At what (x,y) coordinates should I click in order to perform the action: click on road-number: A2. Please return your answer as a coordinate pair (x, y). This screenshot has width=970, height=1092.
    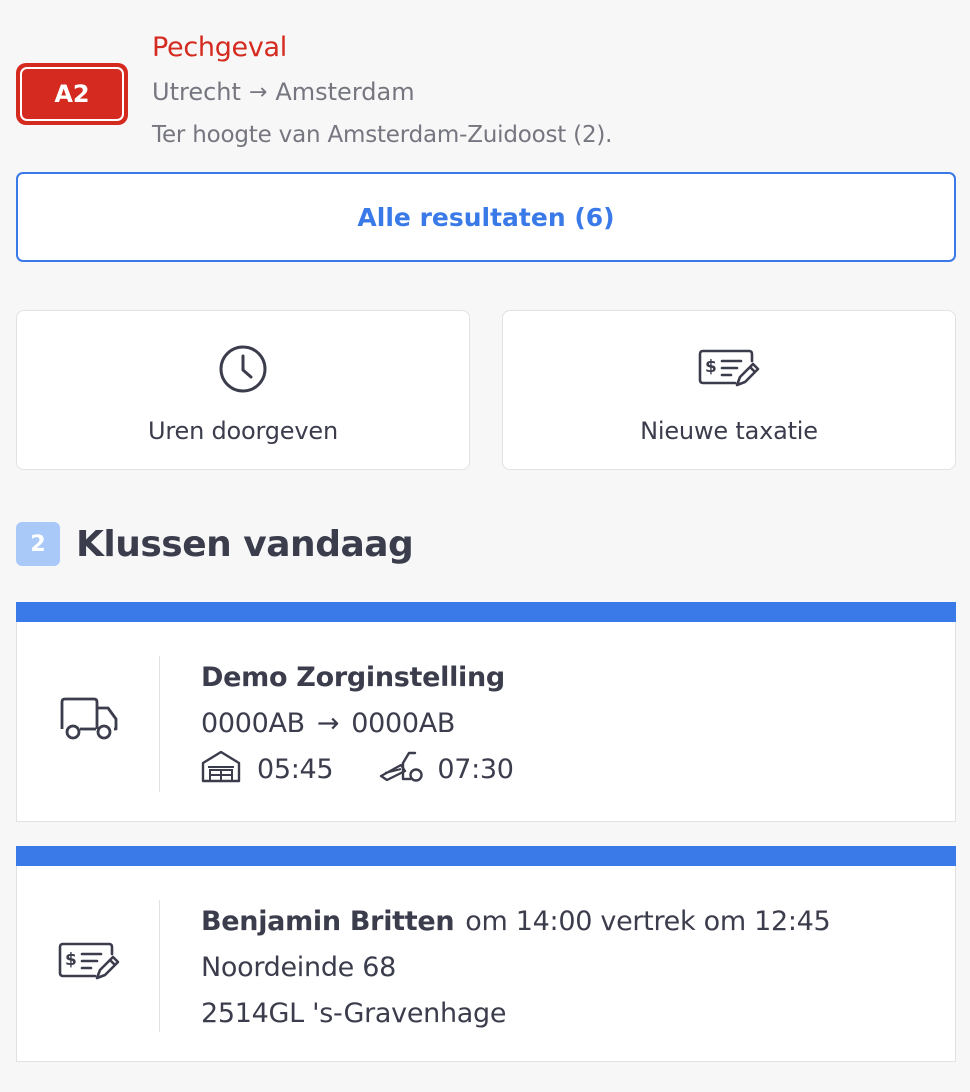
    Looking at the image, I should click on (72, 94).